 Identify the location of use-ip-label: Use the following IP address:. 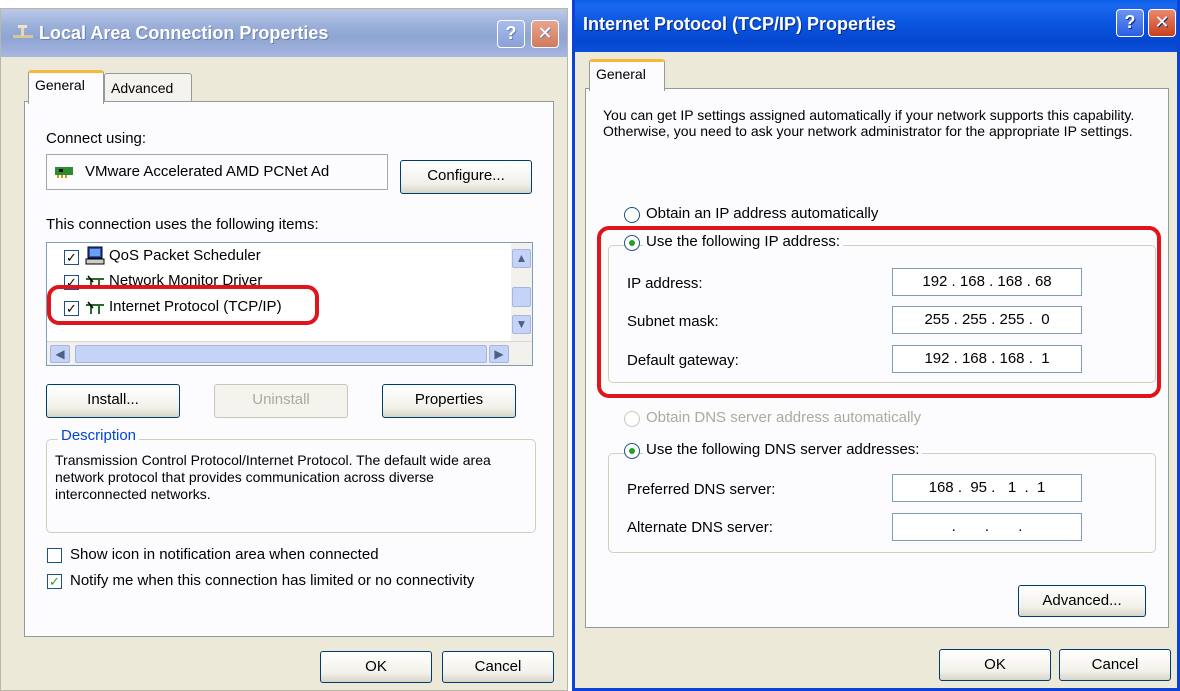
(743, 241).